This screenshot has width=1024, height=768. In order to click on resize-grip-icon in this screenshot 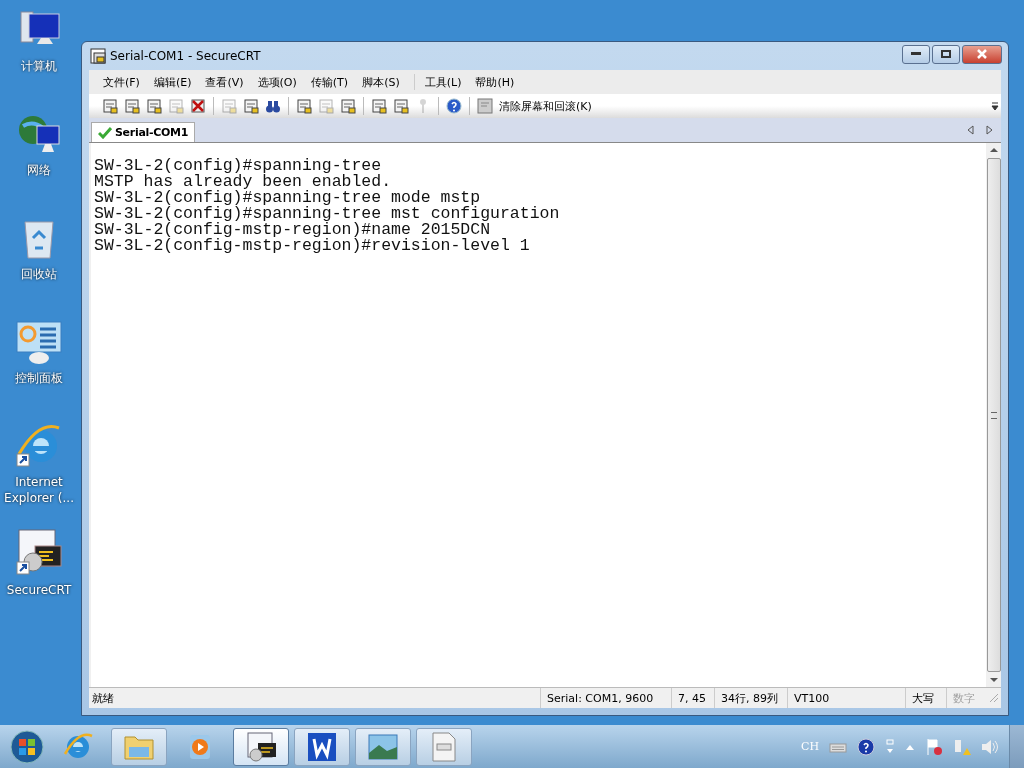, I will do `click(994, 698)`.